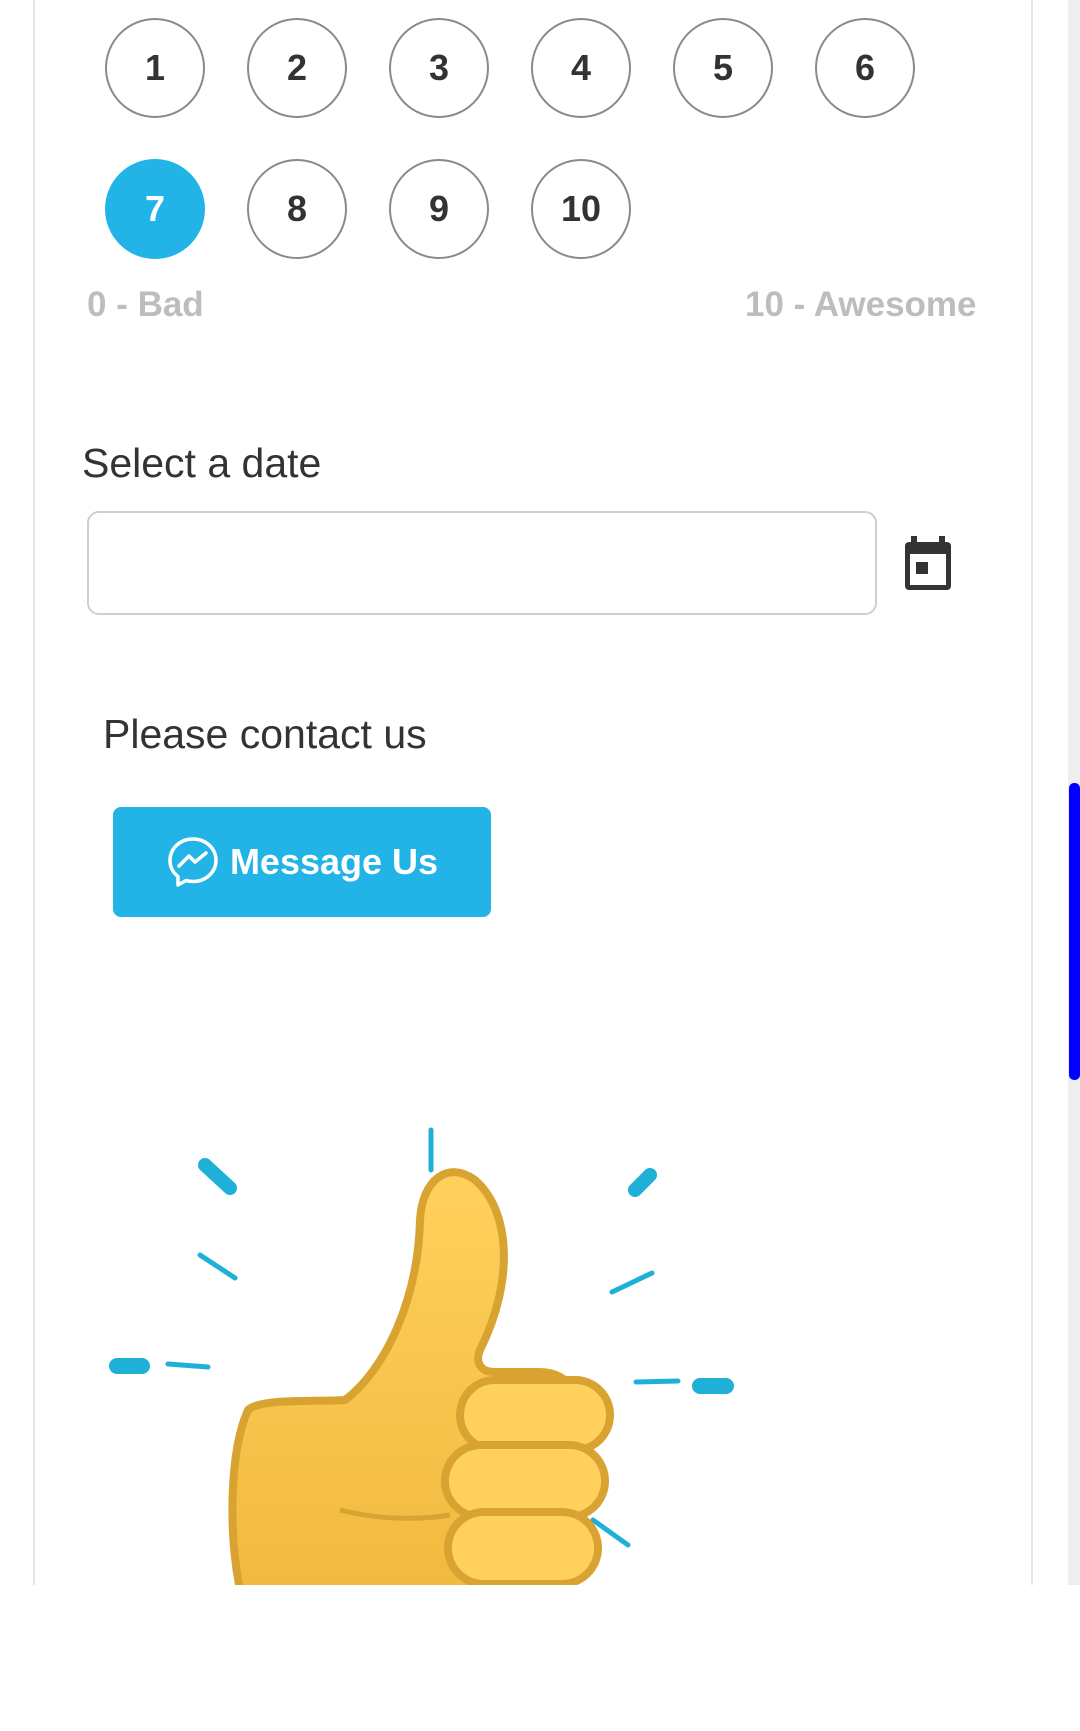 Image resolution: width=1080 pixels, height=1731 pixels. Describe the element at coordinates (334, 861) in the screenshot. I see `message-us-label: Message Us` at that location.